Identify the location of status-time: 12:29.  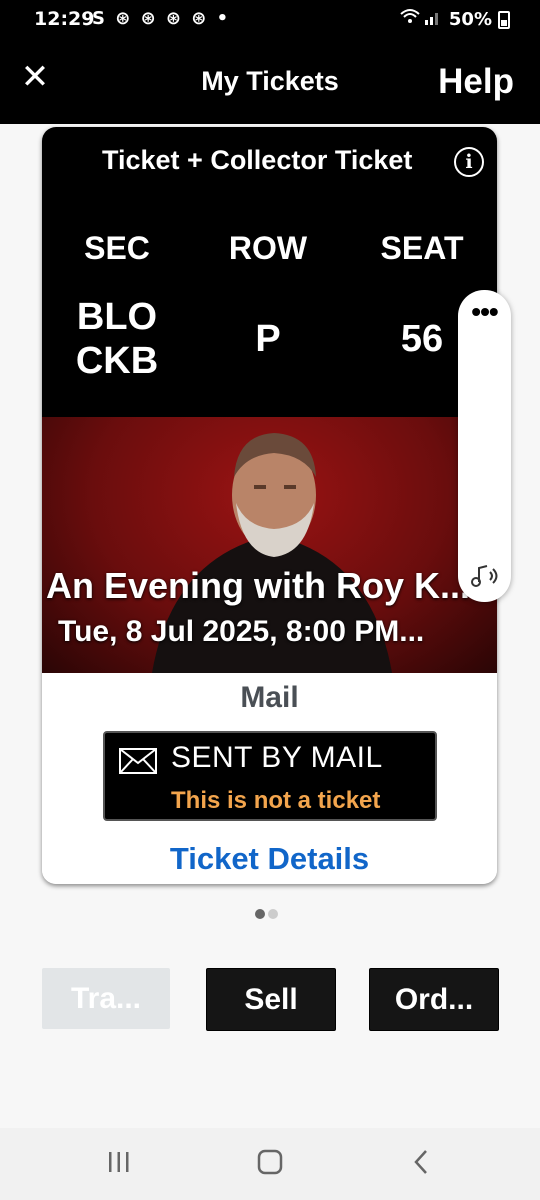
(64, 19).